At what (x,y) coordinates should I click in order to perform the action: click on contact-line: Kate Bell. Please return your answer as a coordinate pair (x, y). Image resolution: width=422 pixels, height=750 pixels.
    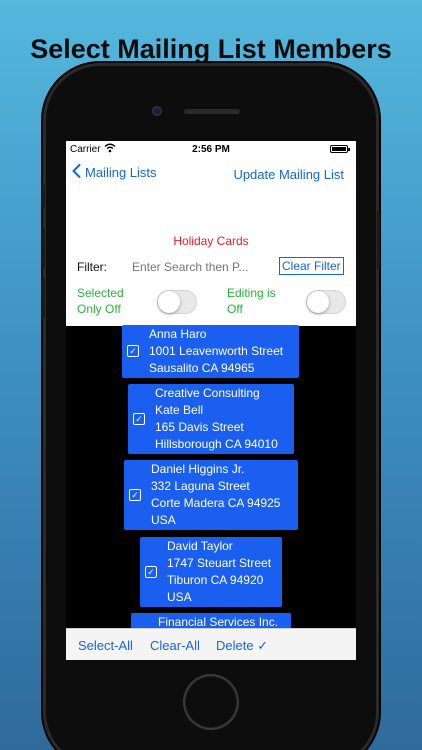
    Looking at the image, I should click on (179, 410).